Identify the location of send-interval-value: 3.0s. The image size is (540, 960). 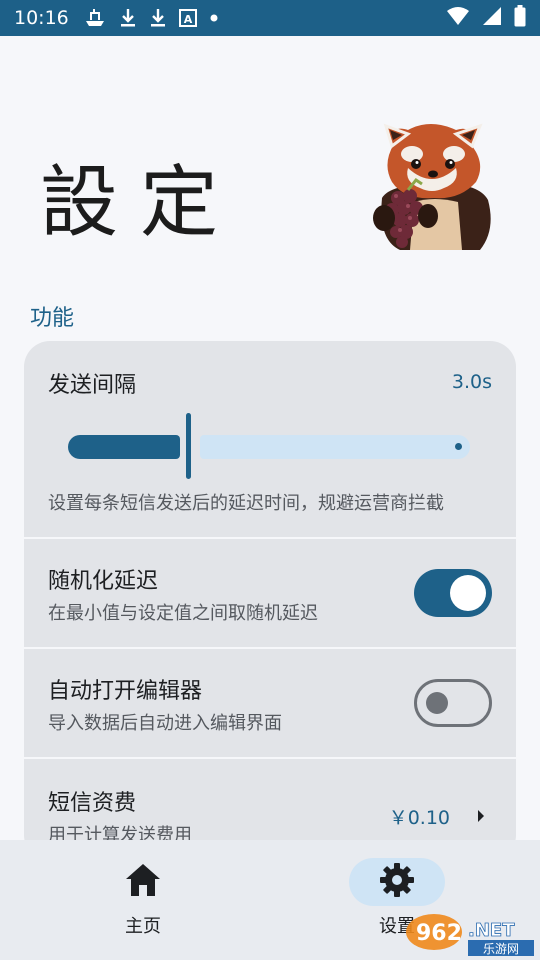
(471, 382).